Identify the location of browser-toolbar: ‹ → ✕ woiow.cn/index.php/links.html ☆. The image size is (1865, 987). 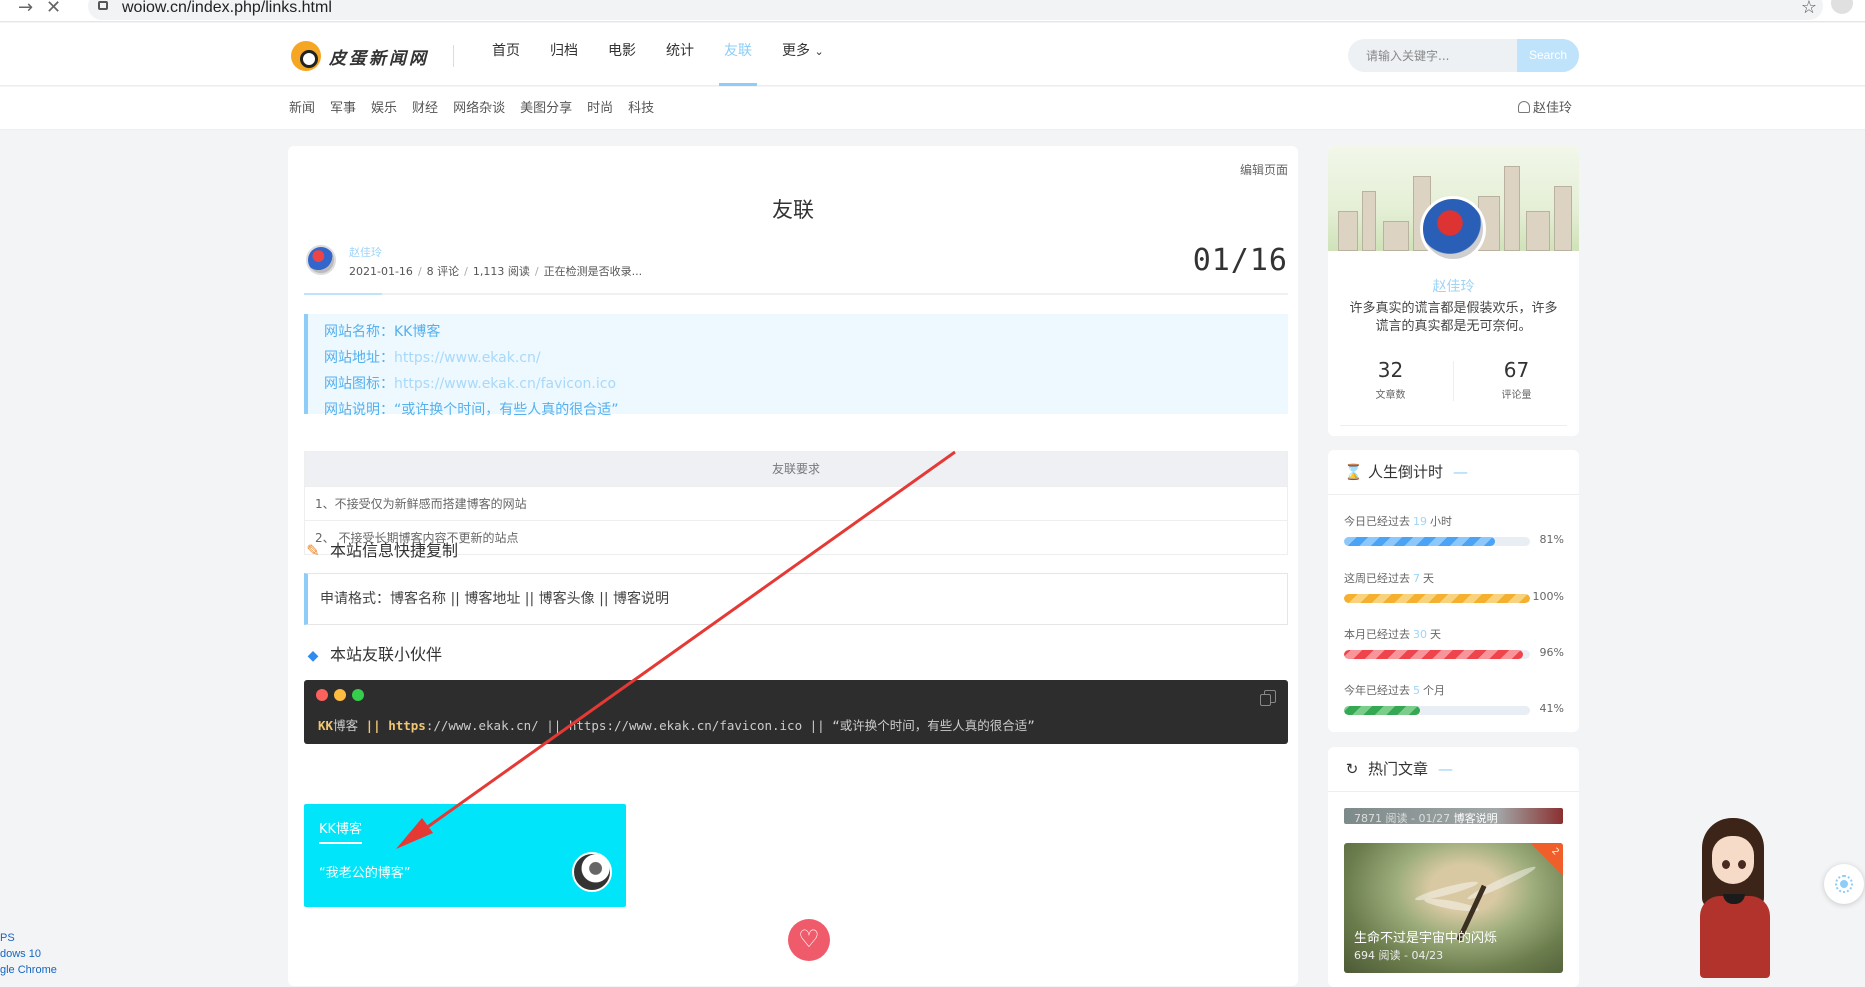
(932, 11).